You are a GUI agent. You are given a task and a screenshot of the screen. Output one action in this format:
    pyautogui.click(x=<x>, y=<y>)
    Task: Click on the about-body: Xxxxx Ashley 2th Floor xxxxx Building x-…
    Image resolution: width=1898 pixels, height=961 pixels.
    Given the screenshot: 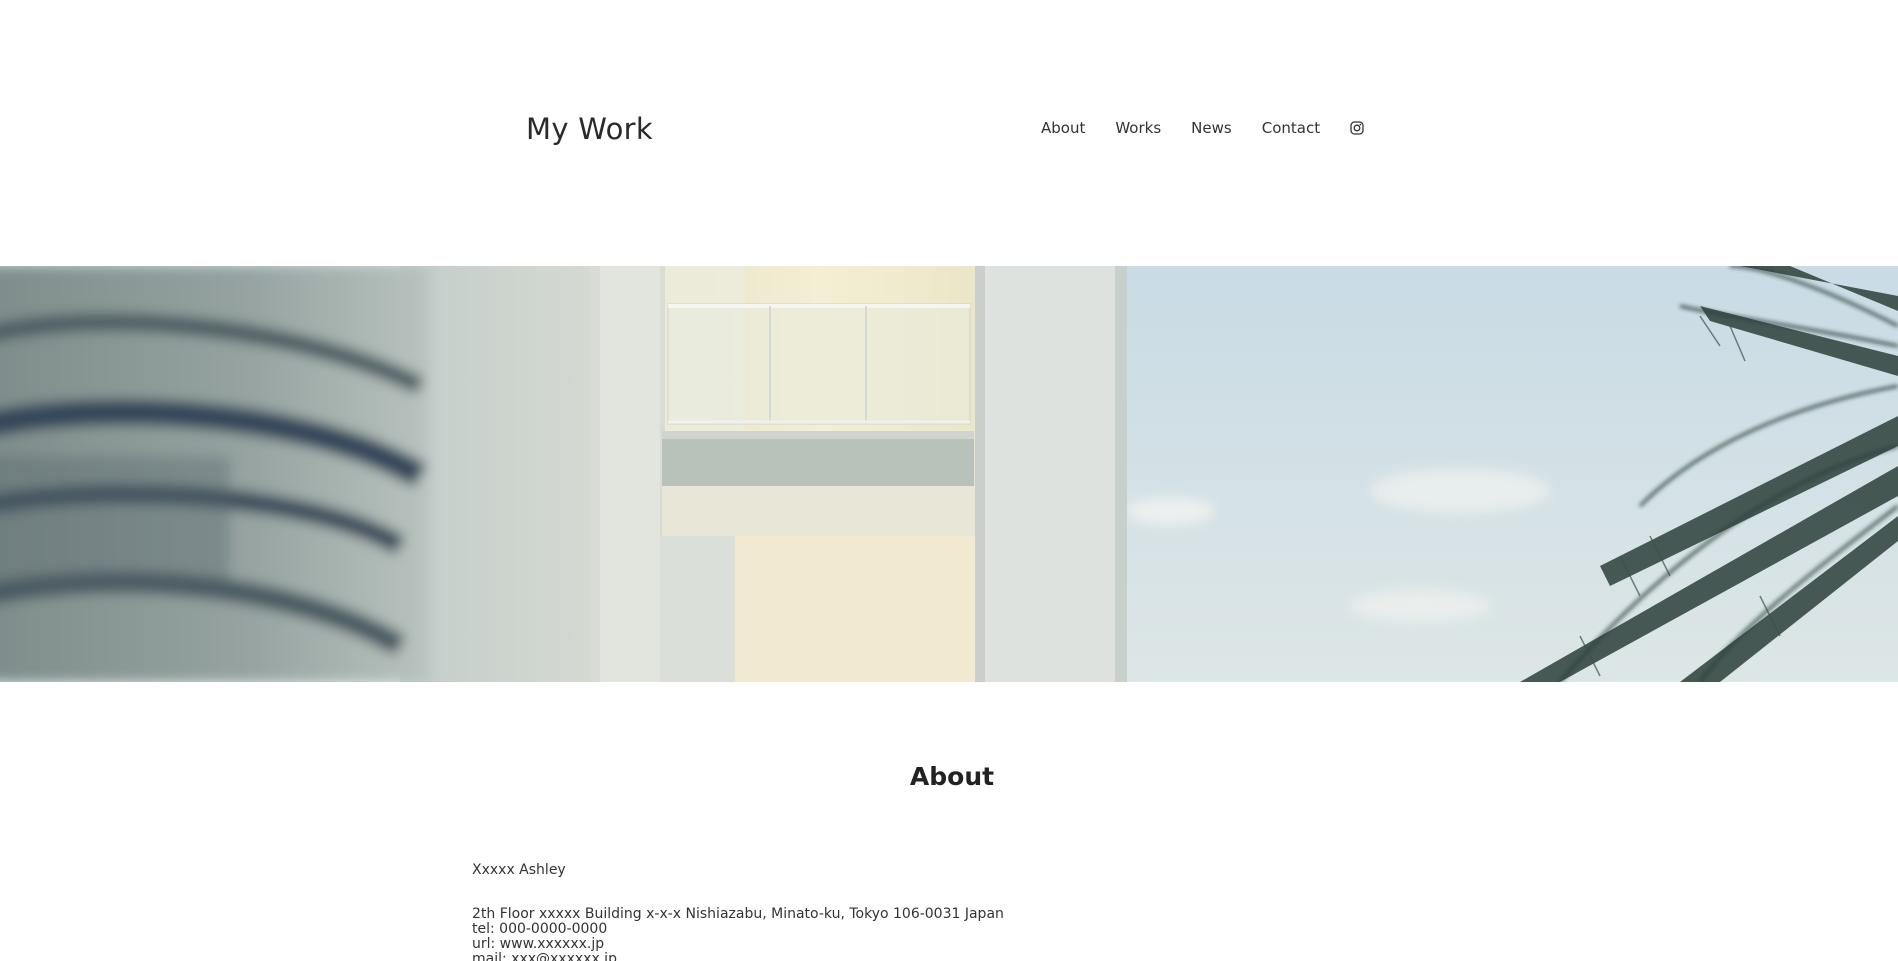 What is the action you would take?
    pyautogui.click(x=738, y=912)
    